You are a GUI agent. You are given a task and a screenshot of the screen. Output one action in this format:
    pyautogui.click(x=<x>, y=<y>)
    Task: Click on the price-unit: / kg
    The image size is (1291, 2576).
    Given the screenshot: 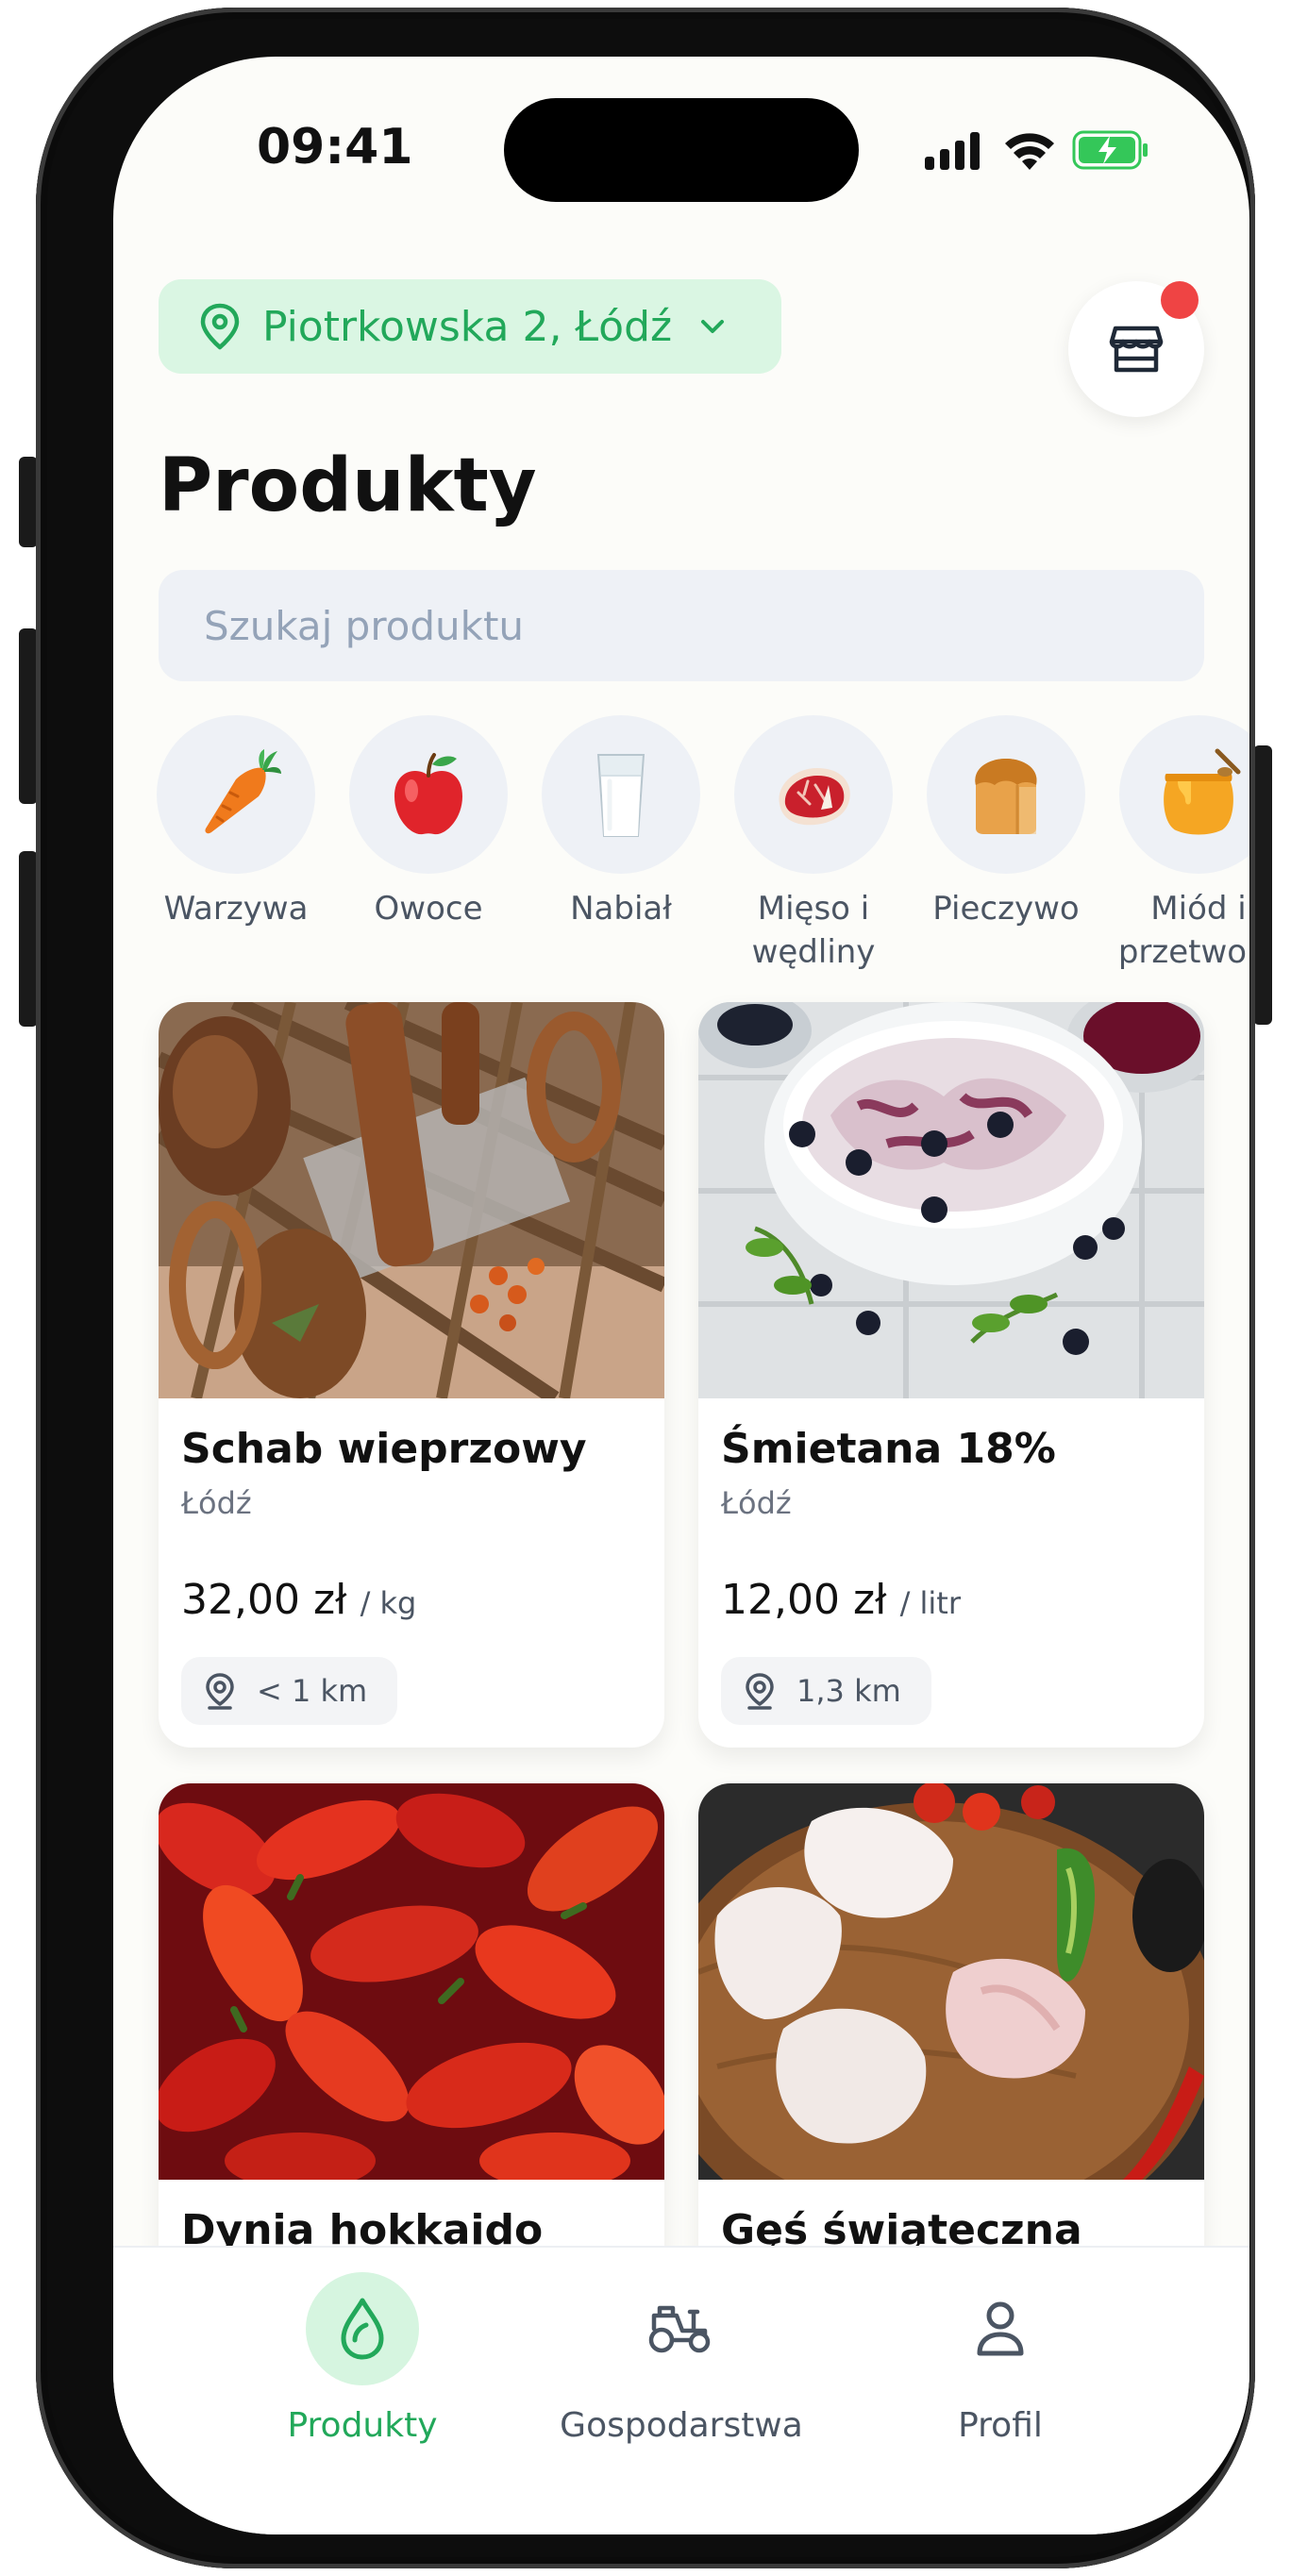 What is the action you would take?
    pyautogui.click(x=388, y=1603)
    